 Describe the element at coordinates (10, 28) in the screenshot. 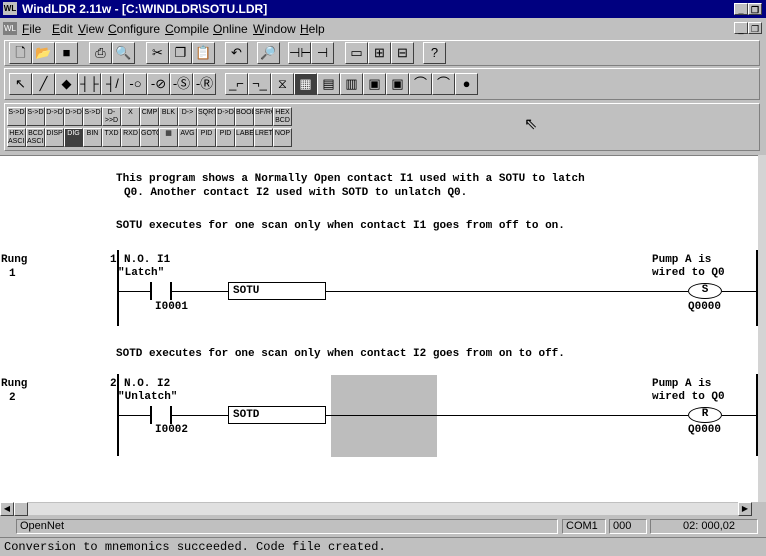

I see `doc-icon: WL` at that location.